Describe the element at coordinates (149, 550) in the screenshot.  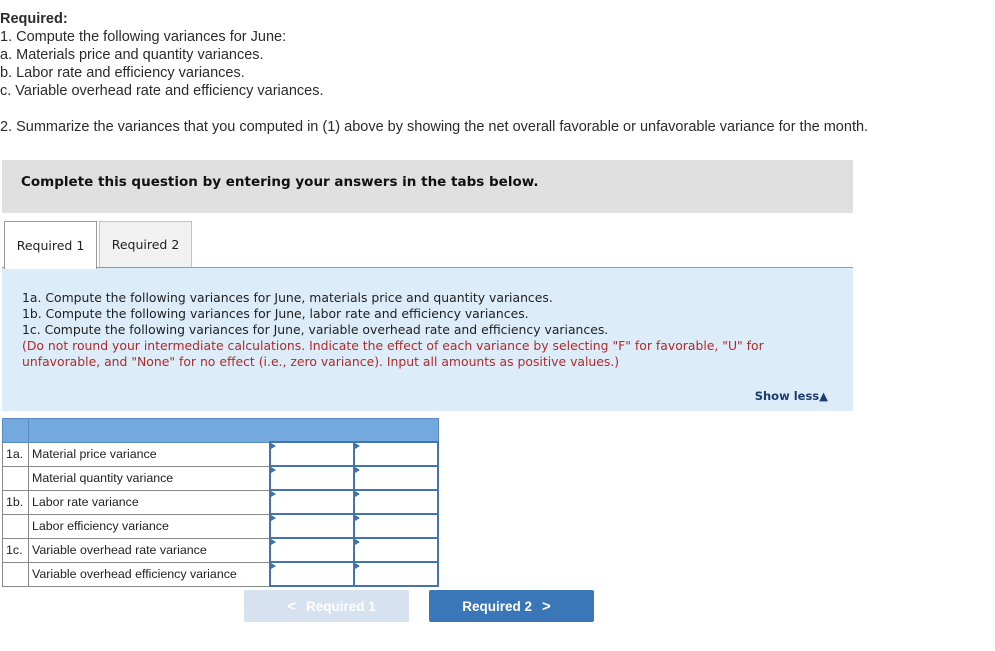
I see `row-name: Variable overhead rate variance` at that location.